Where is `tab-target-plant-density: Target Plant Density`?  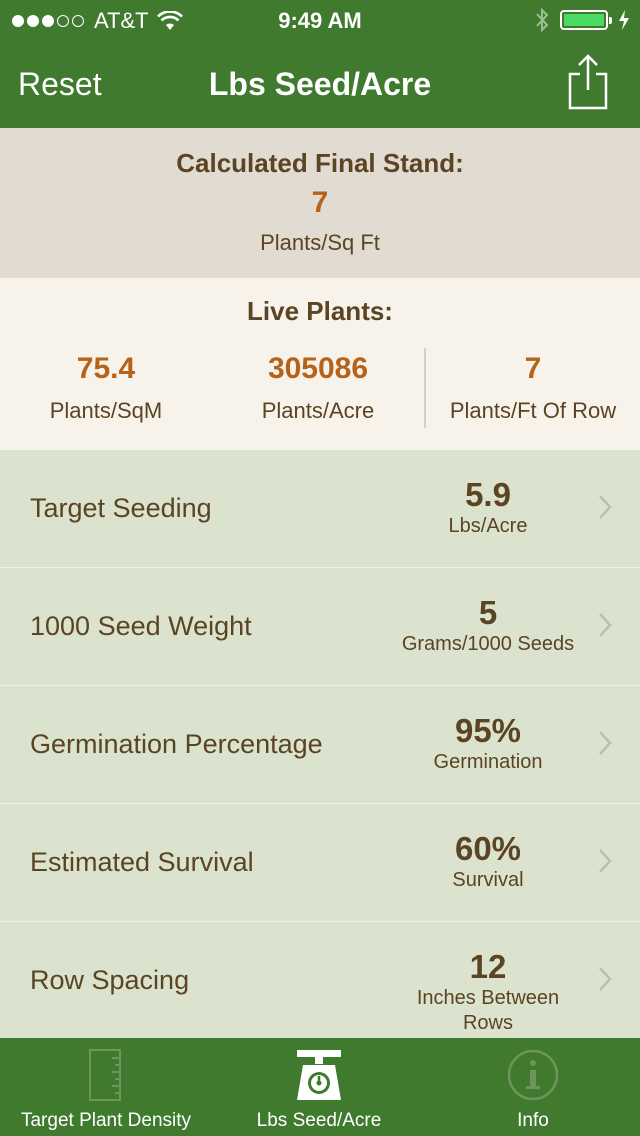
tab-target-plant-density: Target Plant Density is located at coordinates (106, 1087).